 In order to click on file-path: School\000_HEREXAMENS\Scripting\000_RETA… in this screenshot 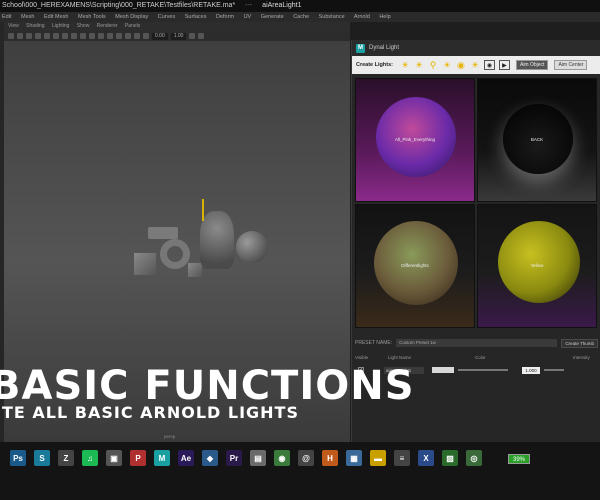, I will do `click(119, 5)`.